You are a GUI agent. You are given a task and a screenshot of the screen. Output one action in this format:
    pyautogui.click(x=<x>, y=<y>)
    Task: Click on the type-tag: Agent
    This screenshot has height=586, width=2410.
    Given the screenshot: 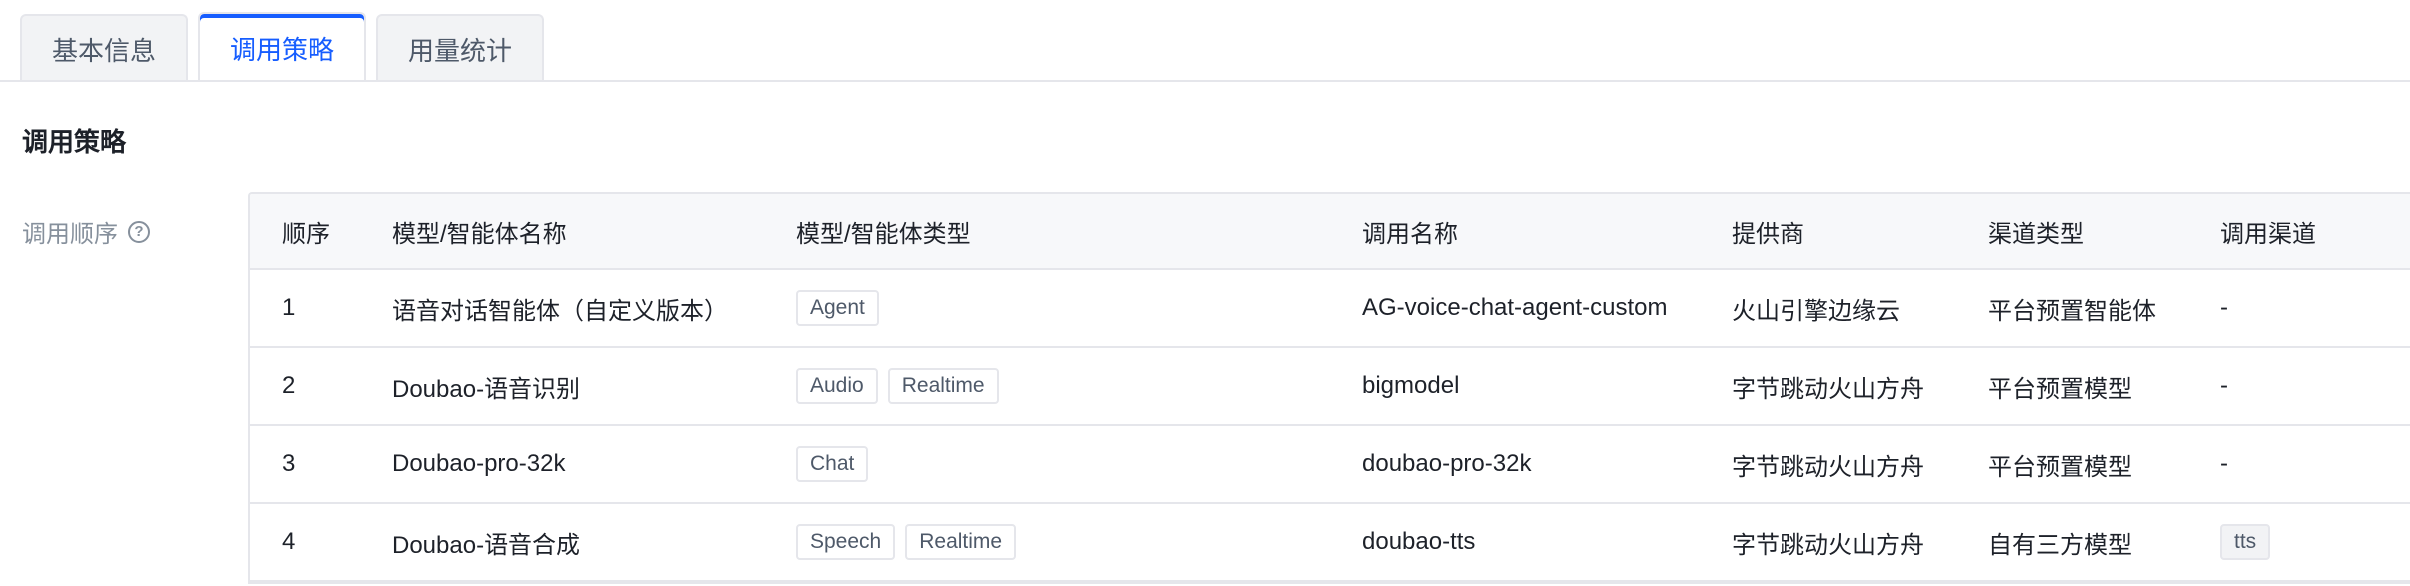 What is the action you would take?
    pyautogui.click(x=837, y=308)
    